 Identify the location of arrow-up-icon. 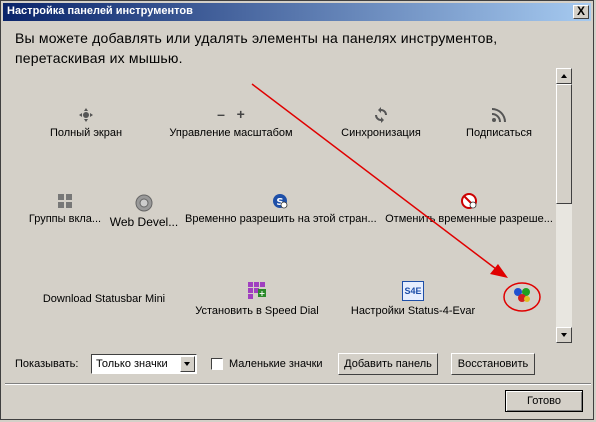
(564, 76).